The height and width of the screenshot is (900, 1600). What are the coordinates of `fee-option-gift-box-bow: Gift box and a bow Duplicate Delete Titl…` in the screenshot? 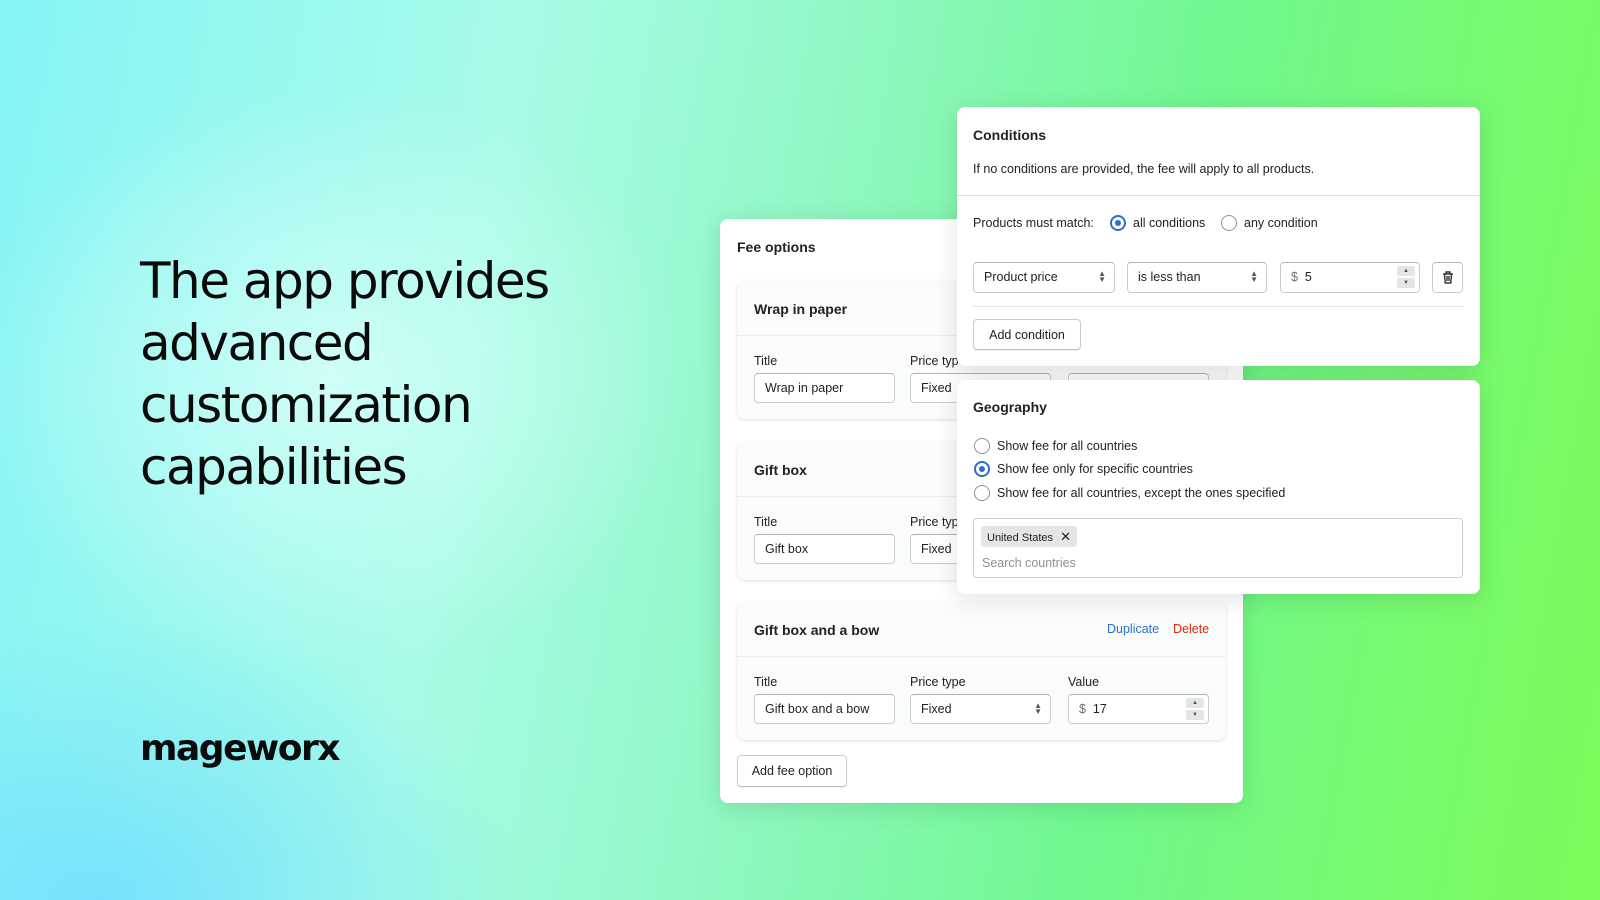 It's located at (981, 671).